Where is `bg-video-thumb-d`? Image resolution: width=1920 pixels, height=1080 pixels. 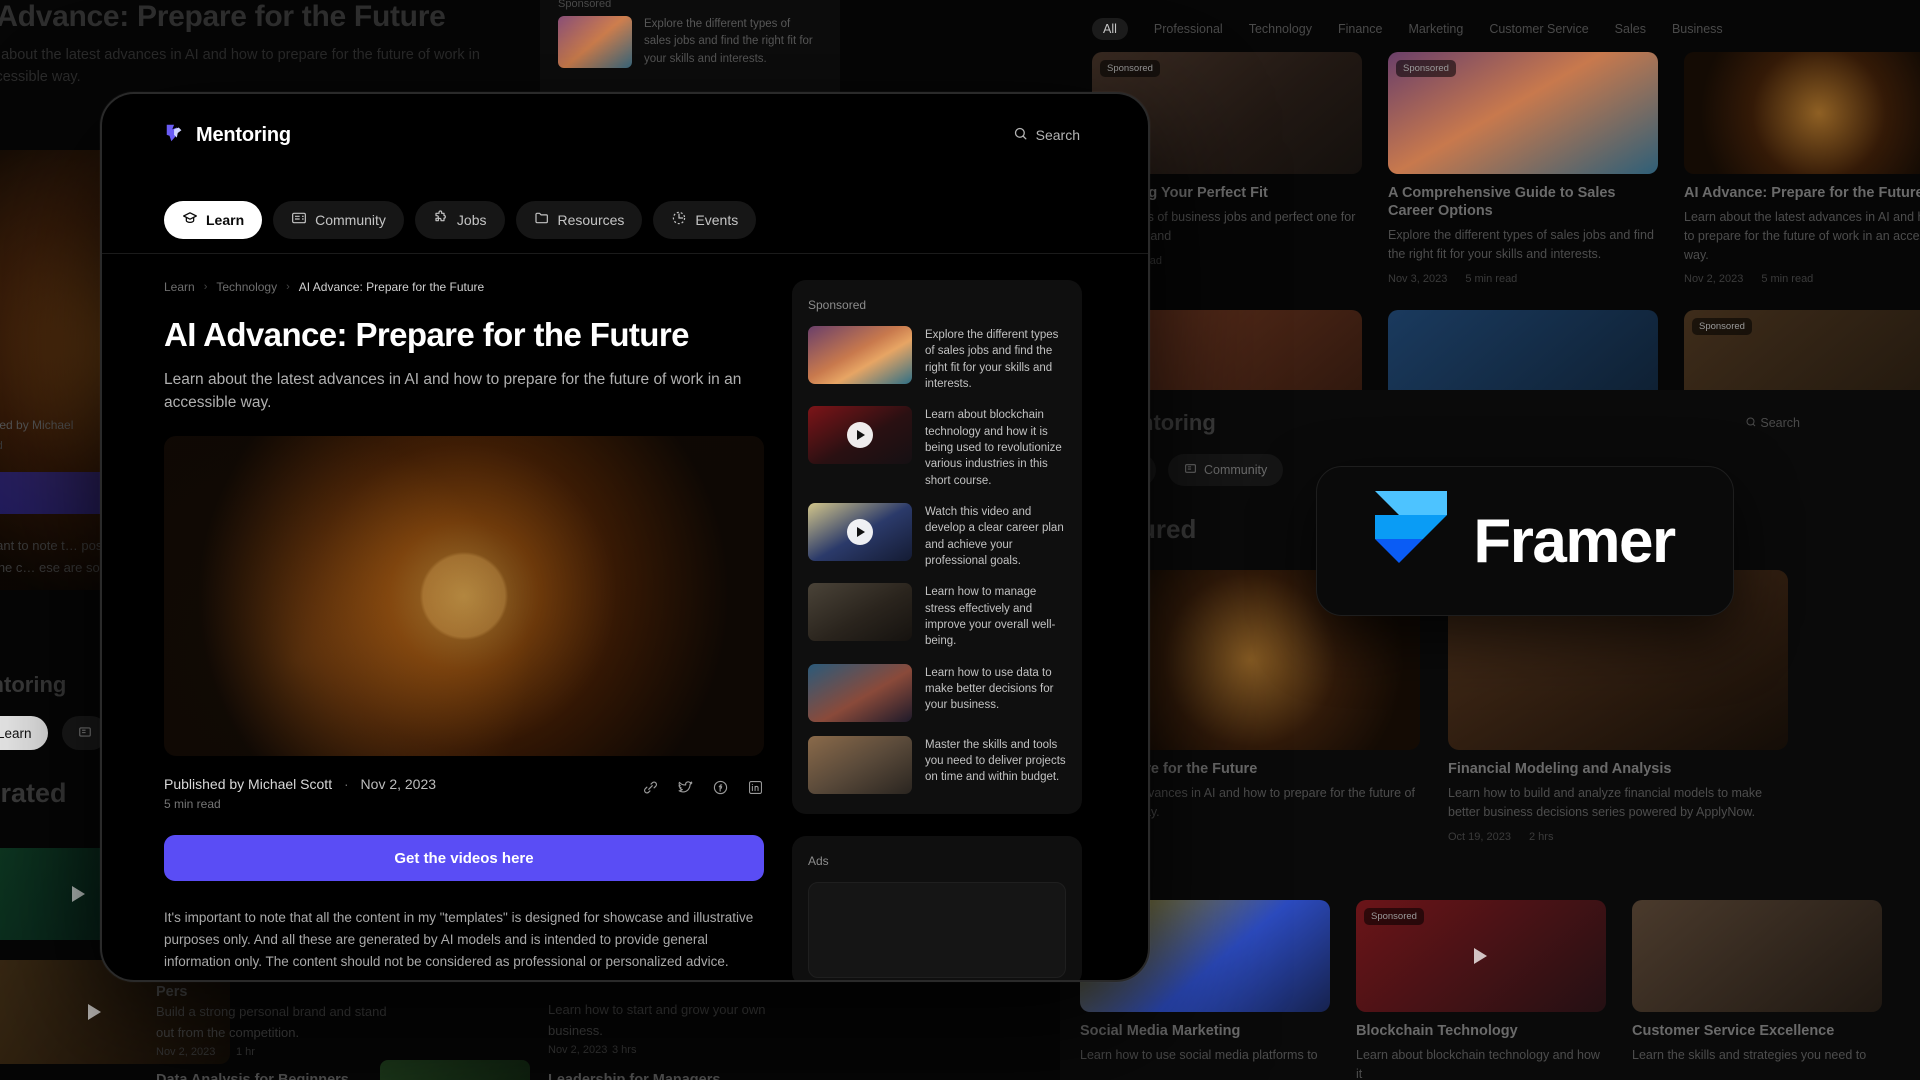
bg-video-thumb-d is located at coordinates (455, 1070).